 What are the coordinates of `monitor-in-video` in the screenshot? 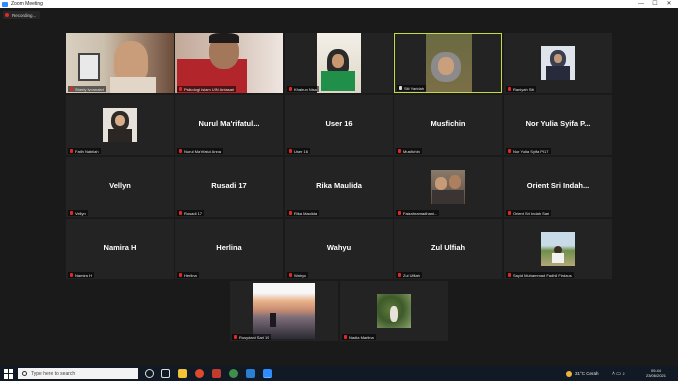 It's located at (89, 67).